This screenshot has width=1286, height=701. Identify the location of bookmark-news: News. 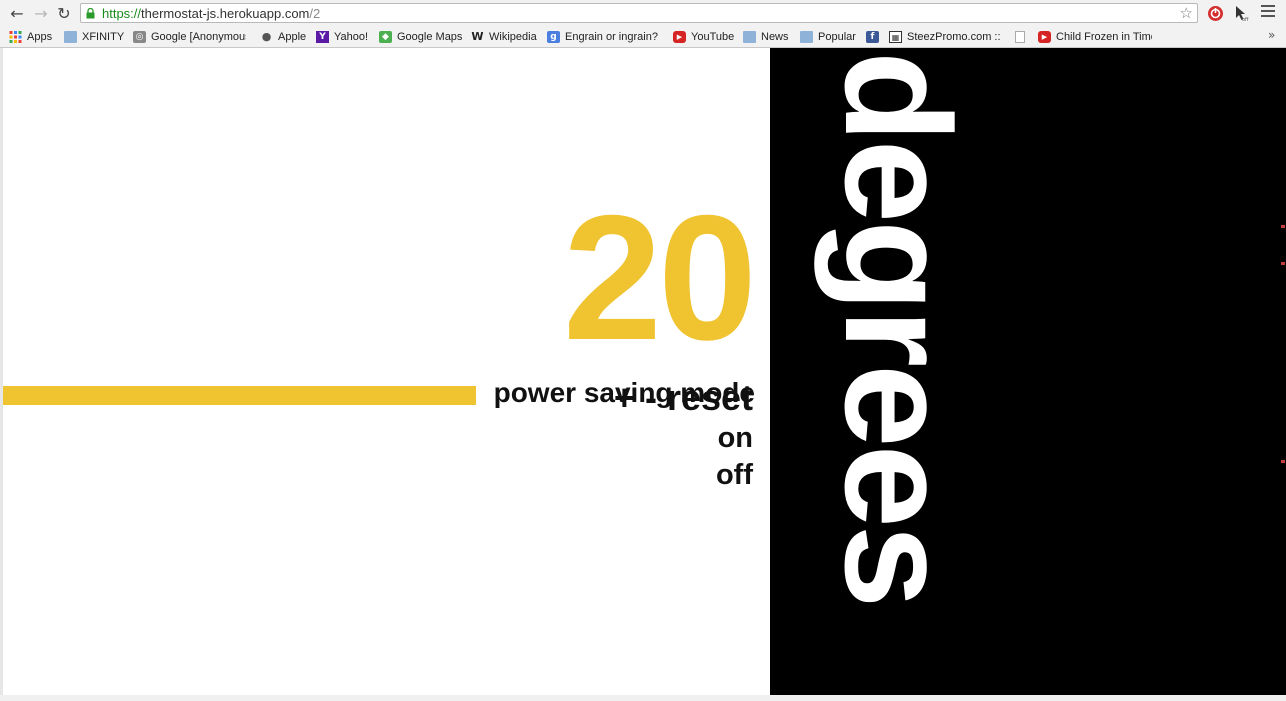
(766, 37).